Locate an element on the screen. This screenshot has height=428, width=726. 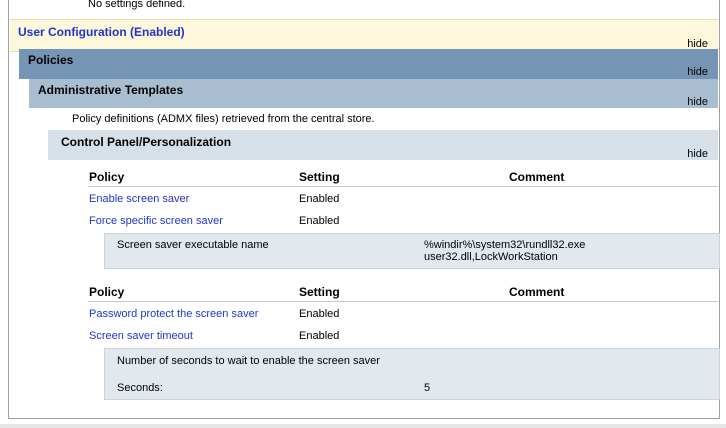
control-panel-personalization-title: Control Panel/Personalization is located at coordinates (146, 142).